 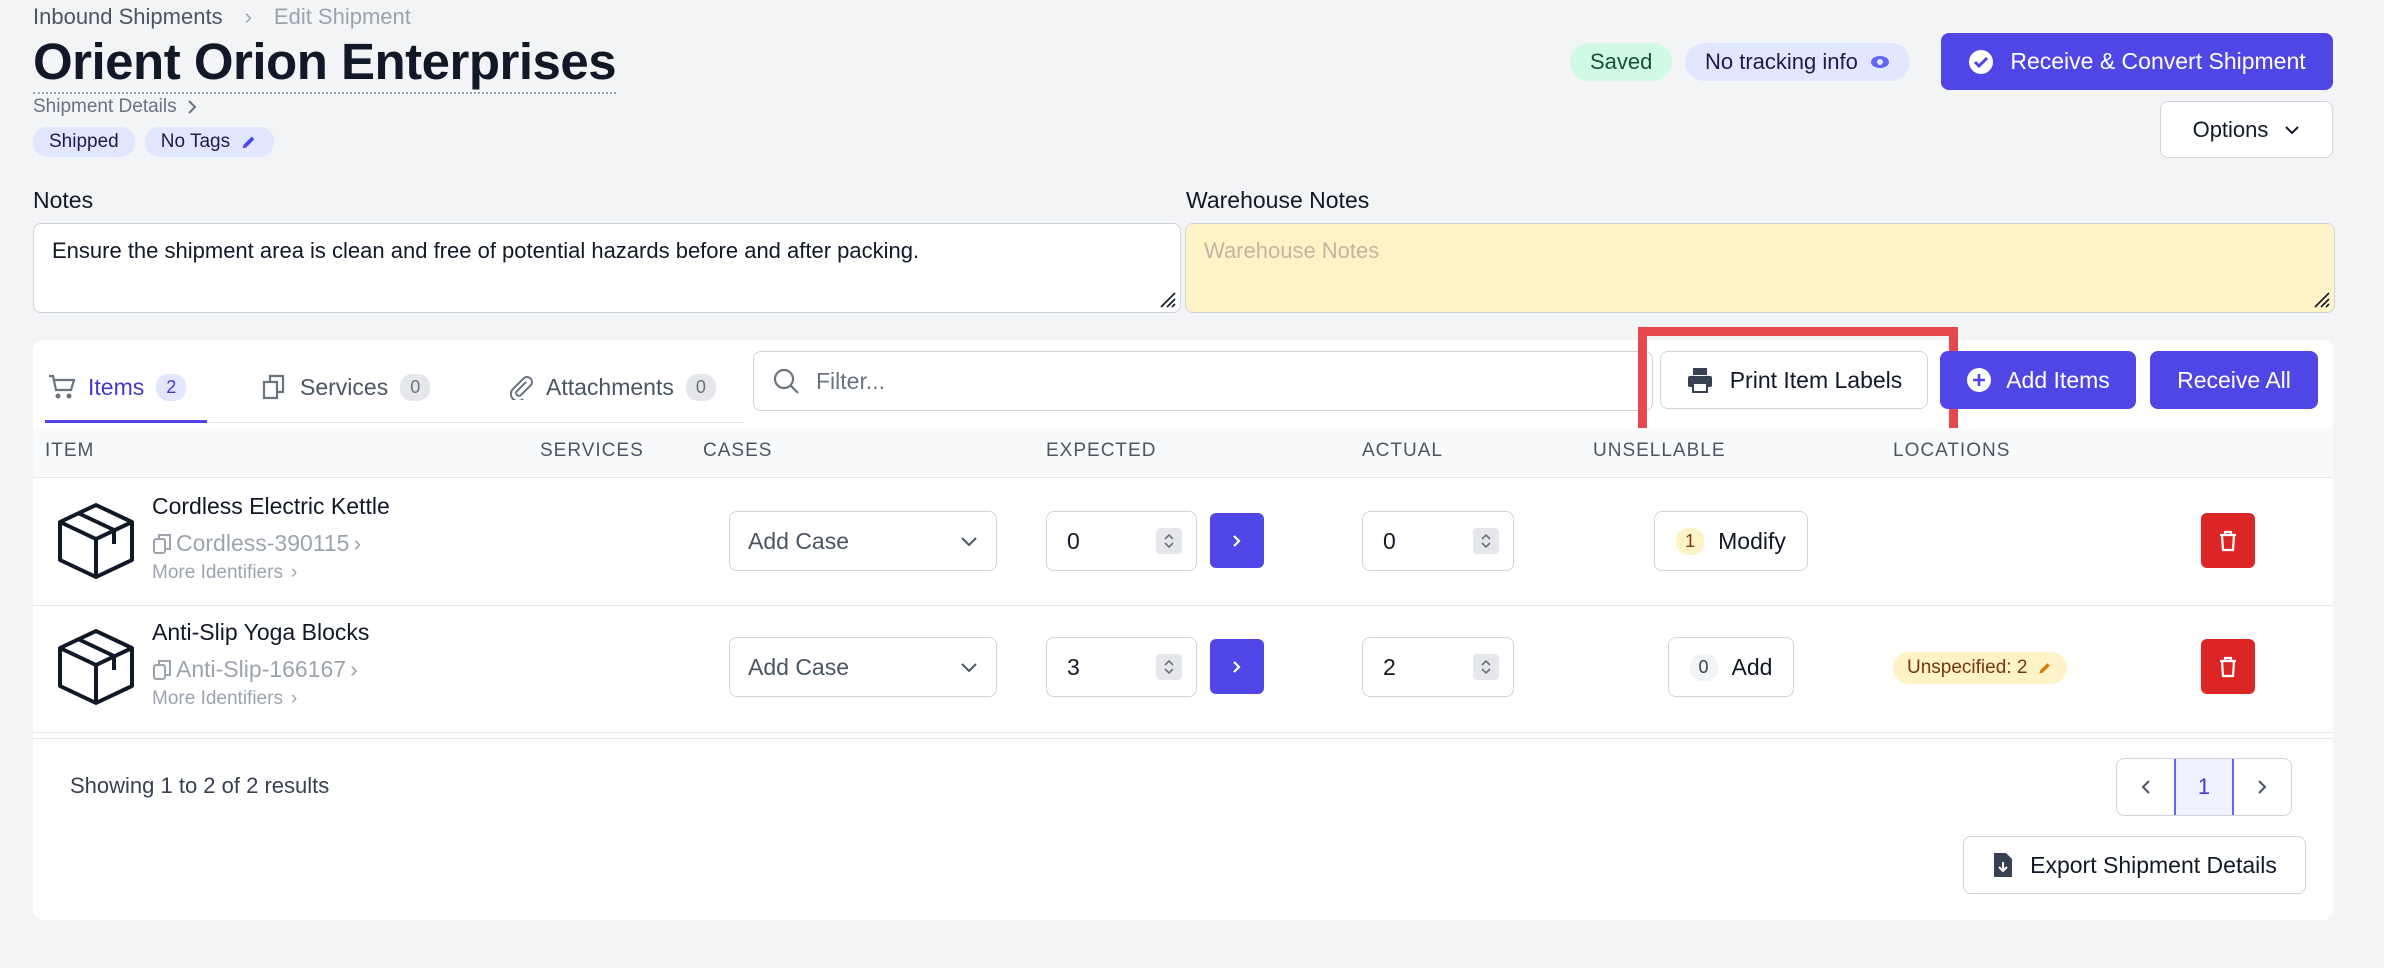 What do you see at coordinates (592, 450) in the screenshot?
I see `column-header-services: SERVICES` at bounding box center [592, 450].